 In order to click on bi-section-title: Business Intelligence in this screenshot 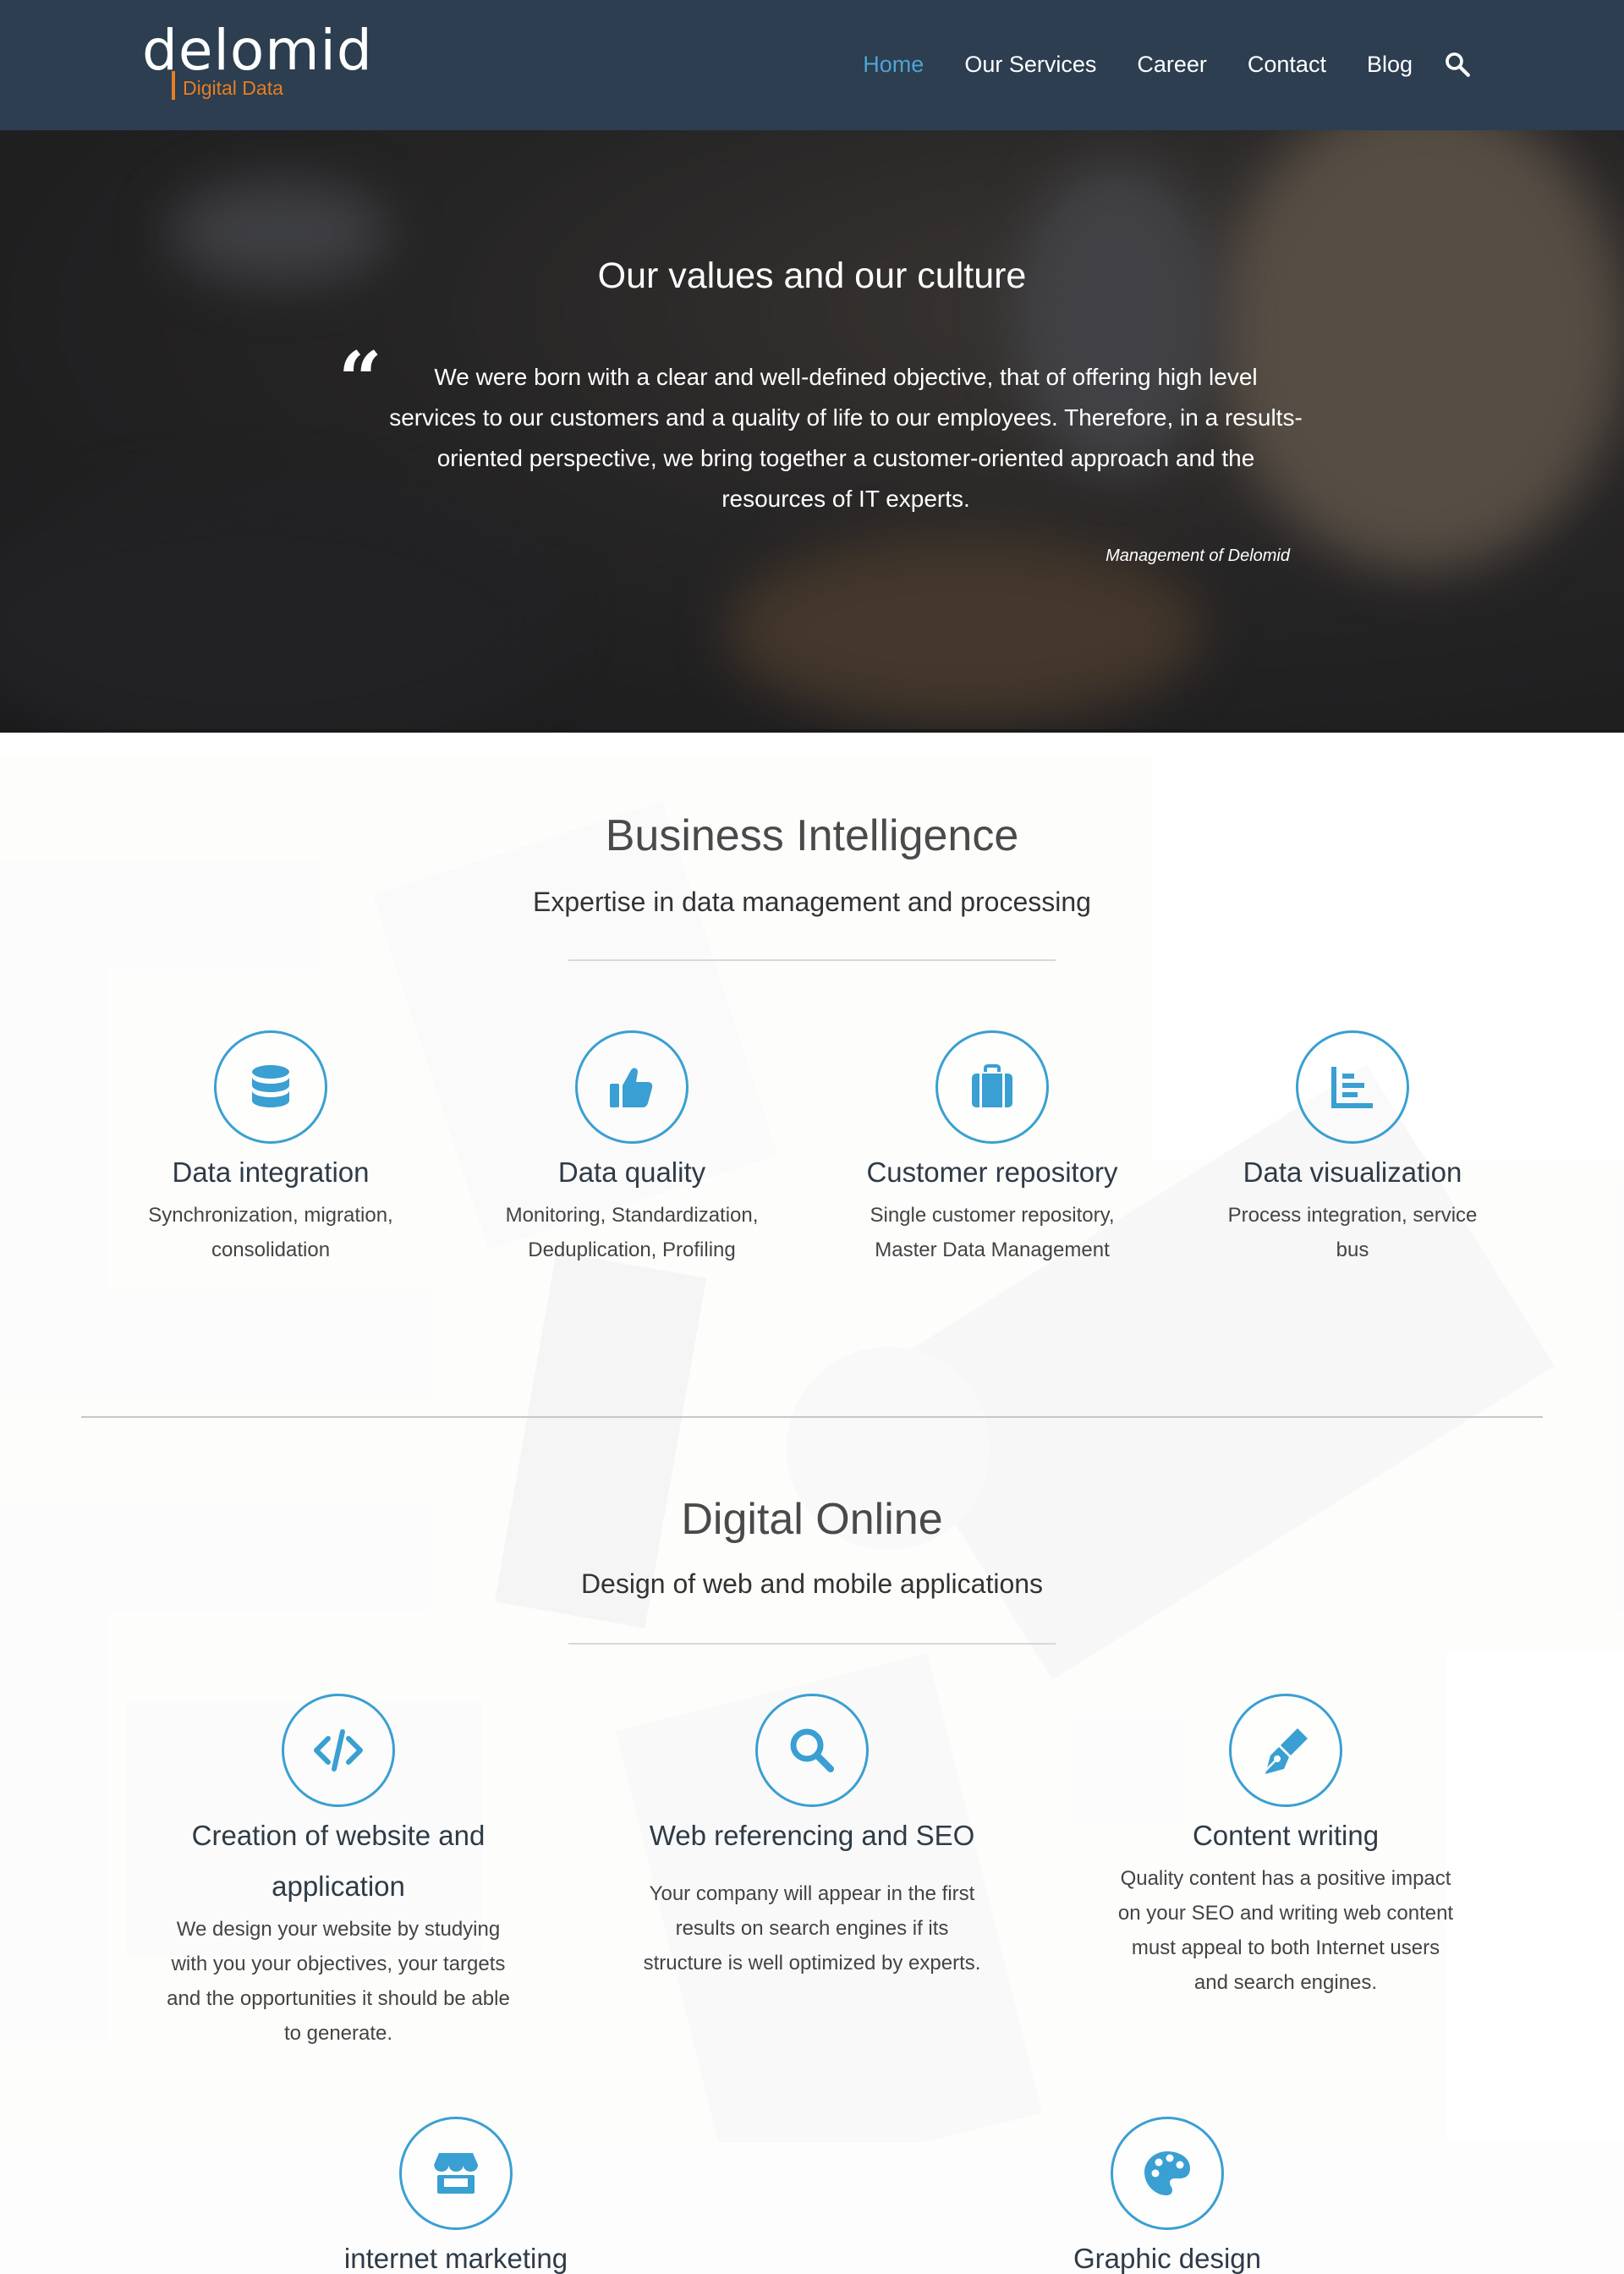, I will do `click(812, 836)`.